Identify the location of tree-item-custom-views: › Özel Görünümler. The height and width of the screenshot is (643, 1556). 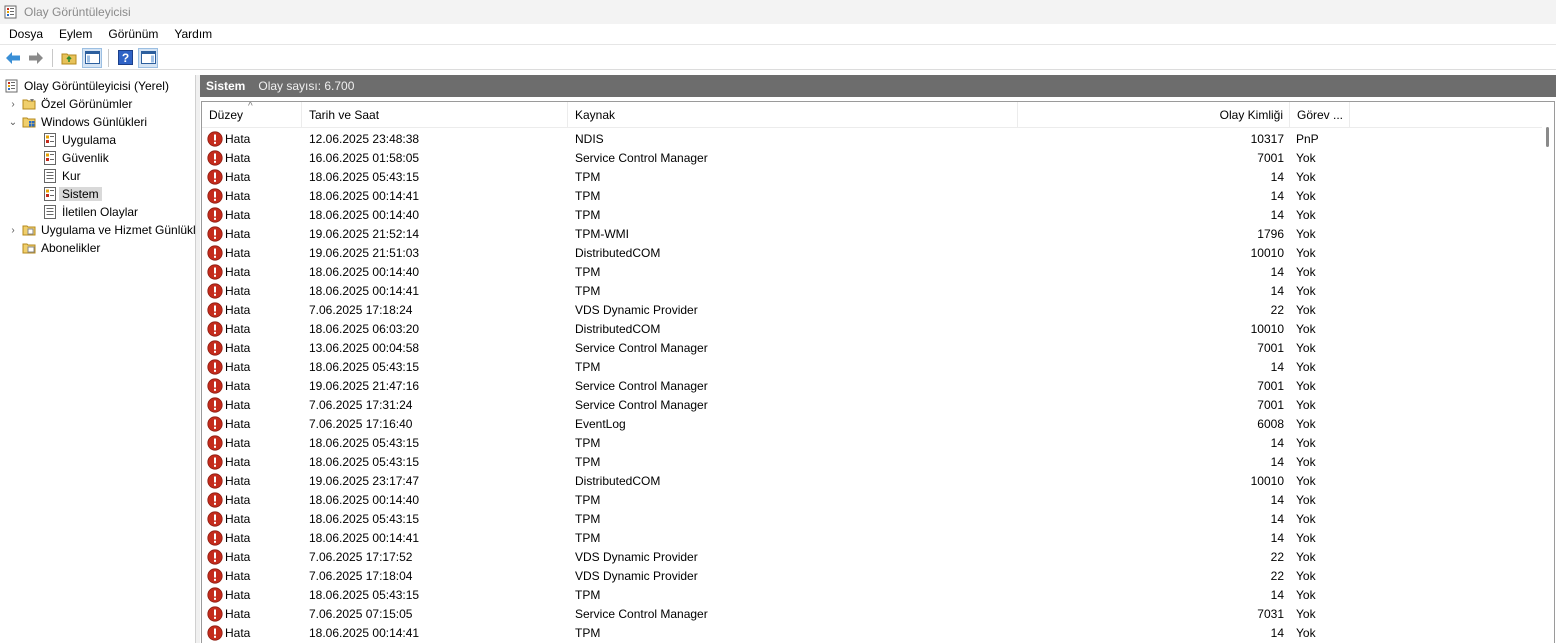
(70, 104).